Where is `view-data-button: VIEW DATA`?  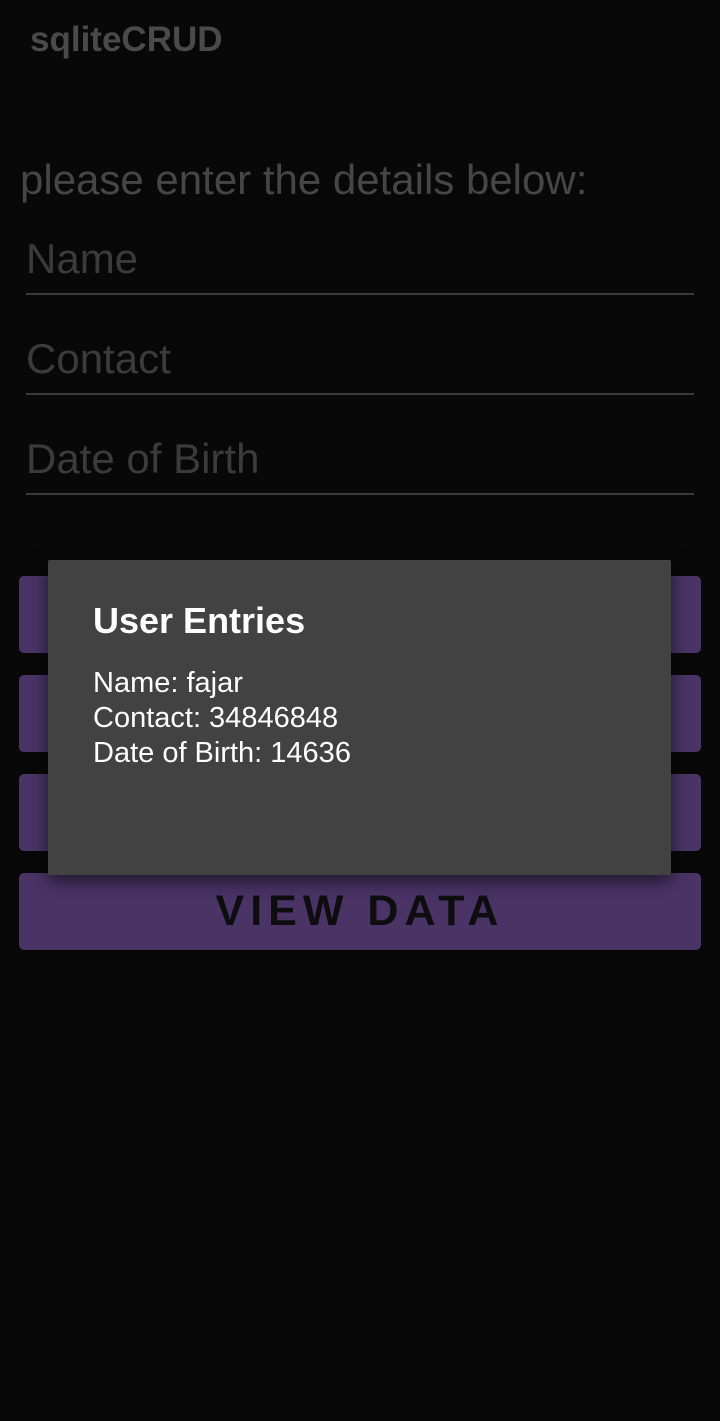
view-data-button: VIEW DATA is located at coordinates (360, 911).